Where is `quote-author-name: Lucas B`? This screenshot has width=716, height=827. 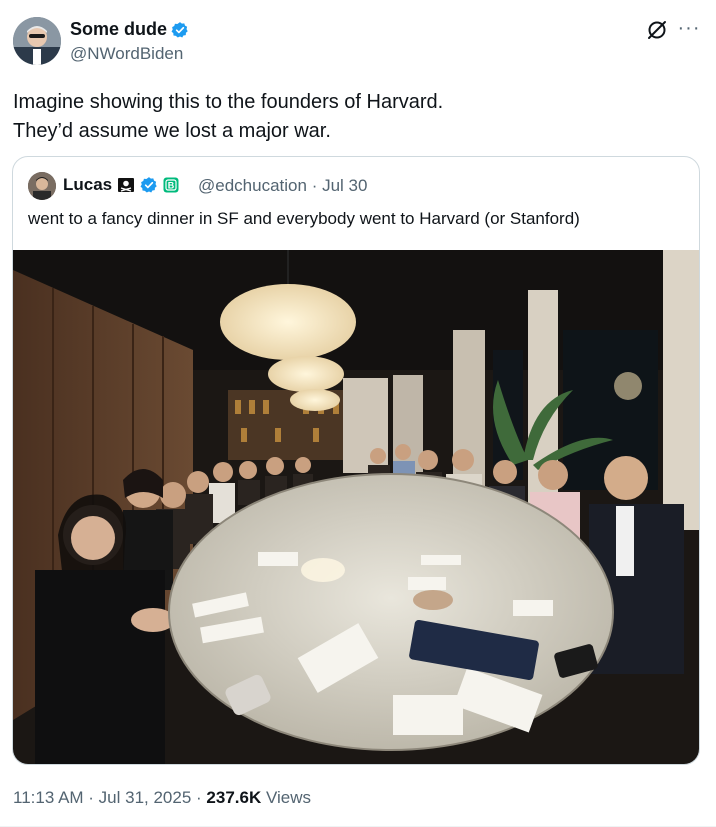
quote-author-name: Lucas B is located at coordinates (121, 185).